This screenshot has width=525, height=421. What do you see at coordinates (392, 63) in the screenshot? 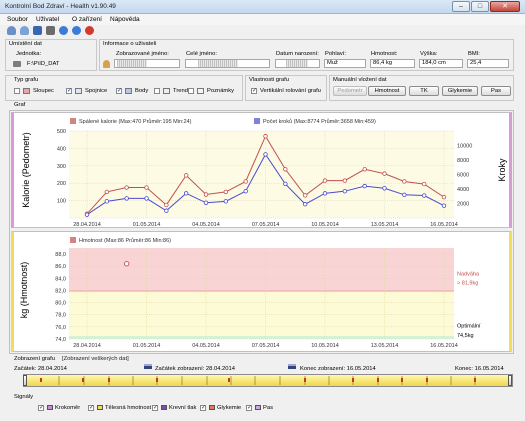
I see `weight-field: 86,4 kg` at bounding box center [392, 63].